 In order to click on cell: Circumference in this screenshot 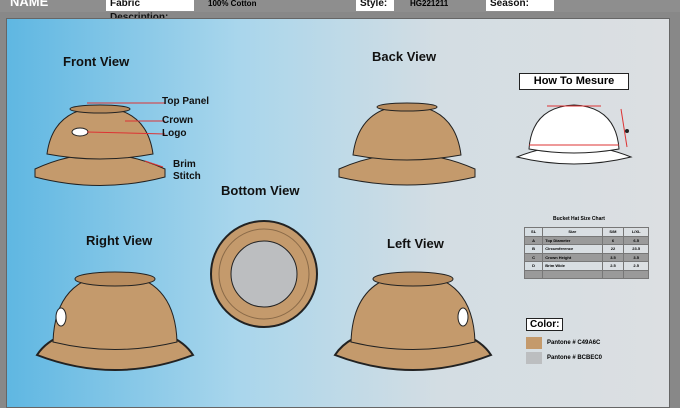, I will do `click(572, 249)`.